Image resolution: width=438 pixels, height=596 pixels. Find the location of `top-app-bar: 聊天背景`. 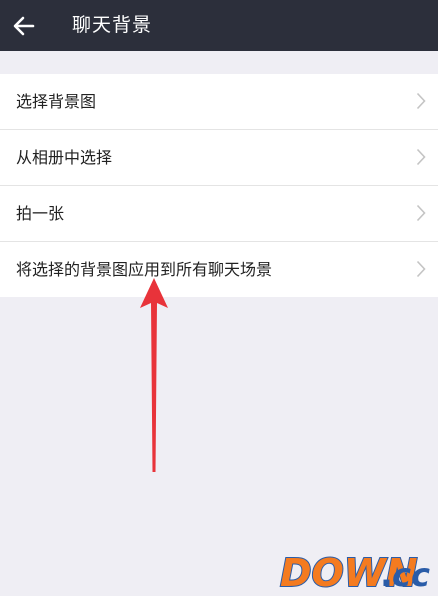

top-app-bar: 聊天背景 is located at coordinates (219, 25).